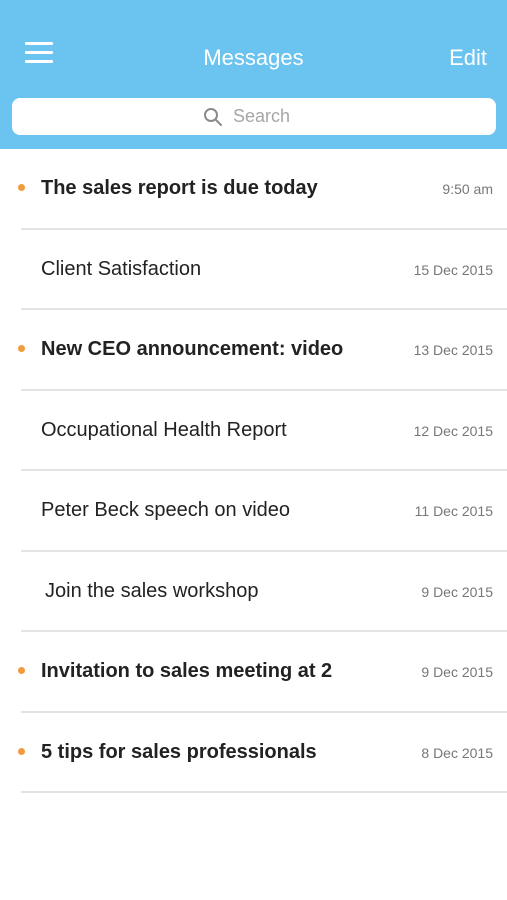 The width and height of the screenshot is (507, 900). I want to click on search-icon, so click(213, 116).